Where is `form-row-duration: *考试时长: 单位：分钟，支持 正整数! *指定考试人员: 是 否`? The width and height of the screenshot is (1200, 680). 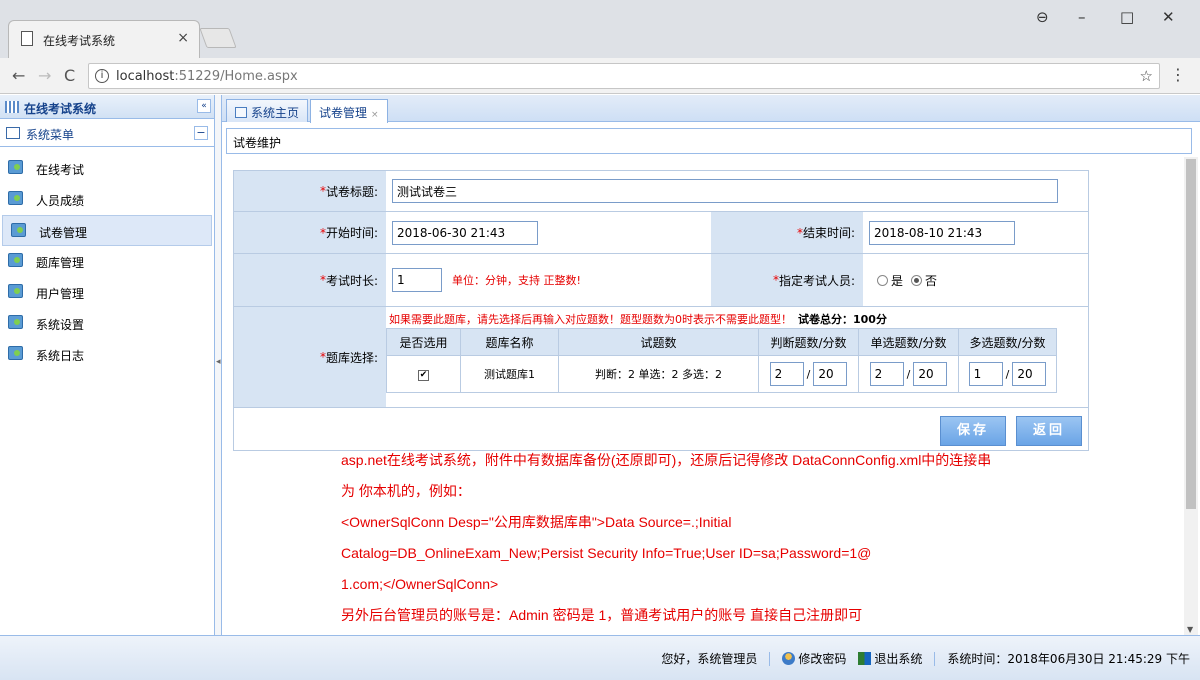
form-row-duration: *考试时长: 单位：分钟，支持 正整数! *指定考试人员: 是 否 is located at coordinates (661, 280).